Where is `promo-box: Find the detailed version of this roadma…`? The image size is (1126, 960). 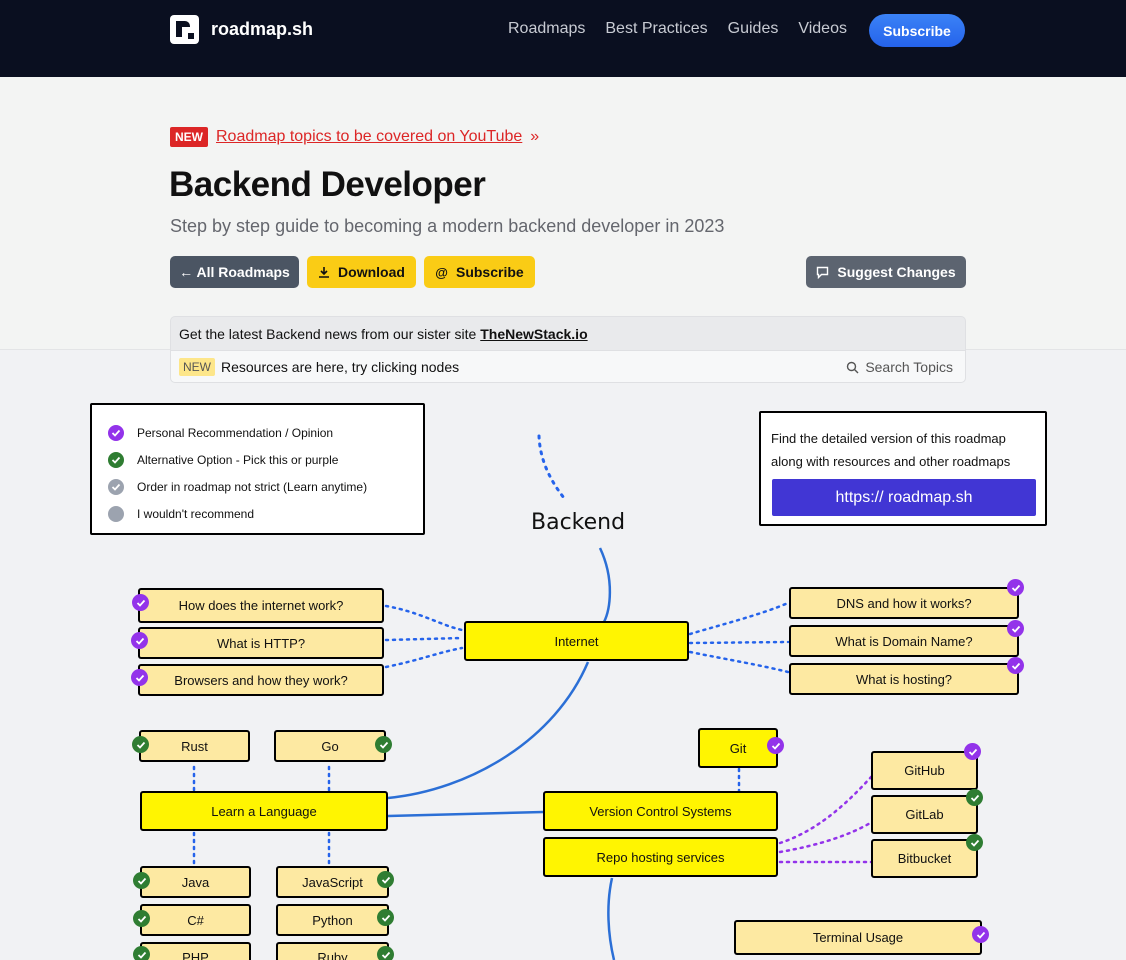 promo-box: Find the detailed version of this roadma… is located at coordinates (903, 468).